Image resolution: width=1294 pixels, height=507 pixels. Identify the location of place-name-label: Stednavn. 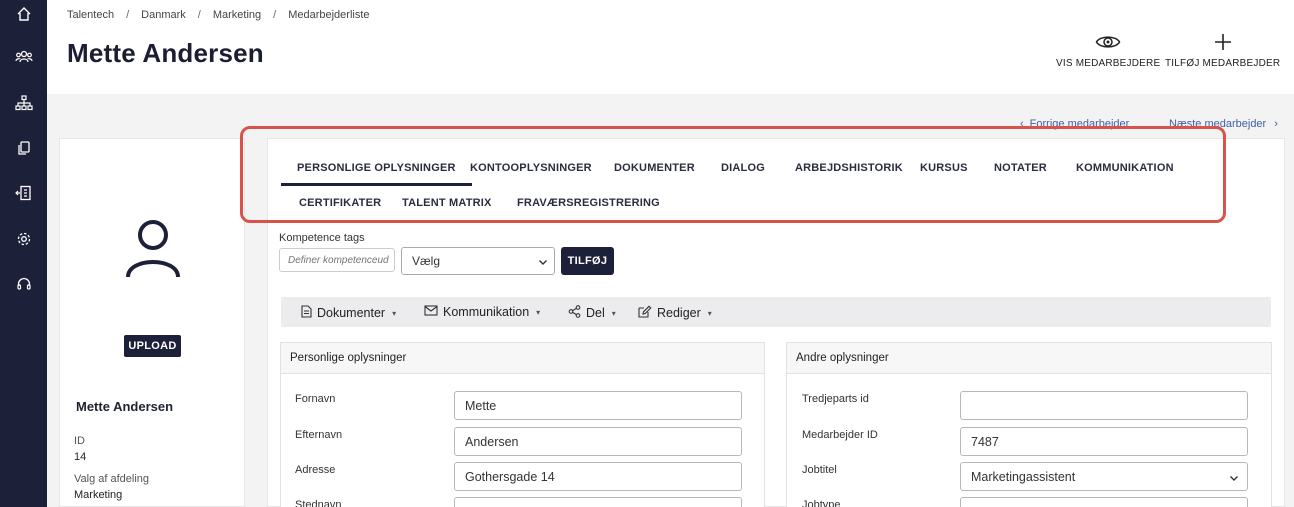
(318, 503).